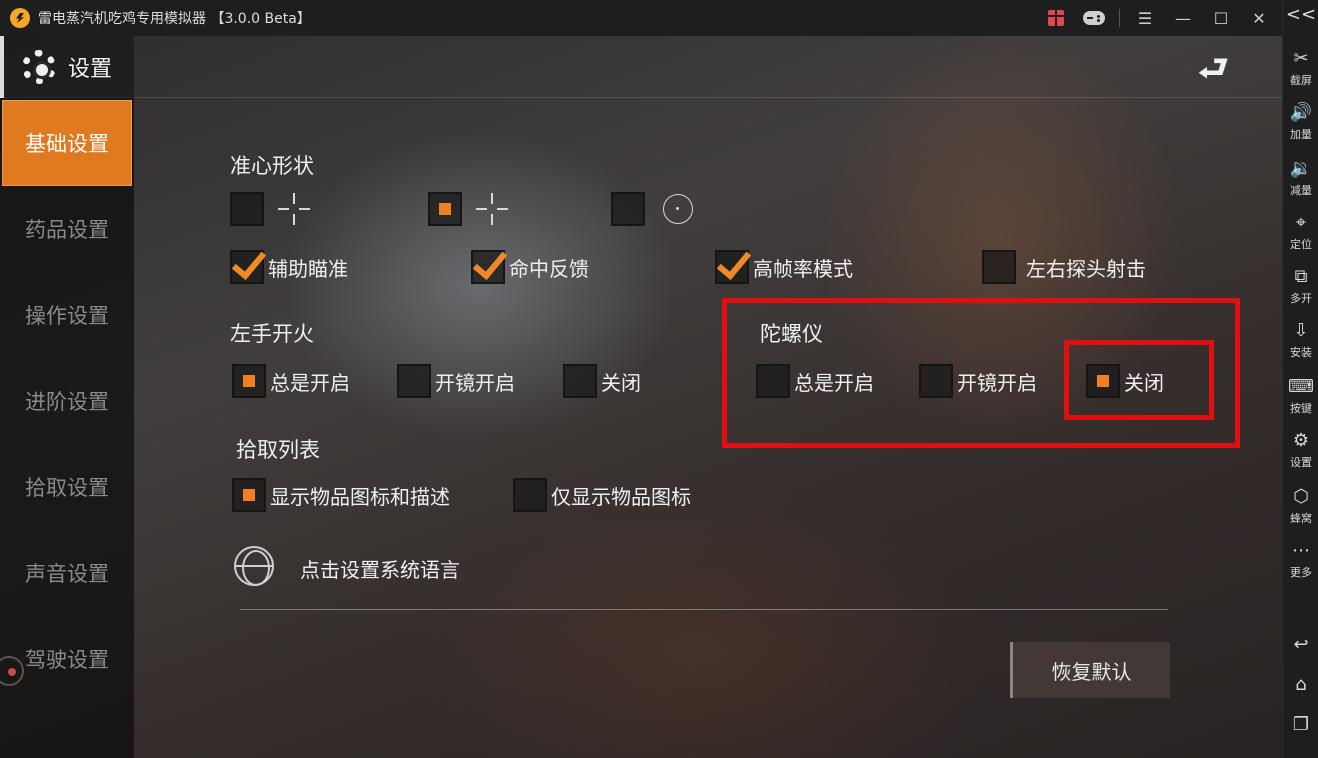  Describe the element at coordinates (308, 268) in the screenshot. I see `aim-assist-label: 辅助瞄准` at that location.